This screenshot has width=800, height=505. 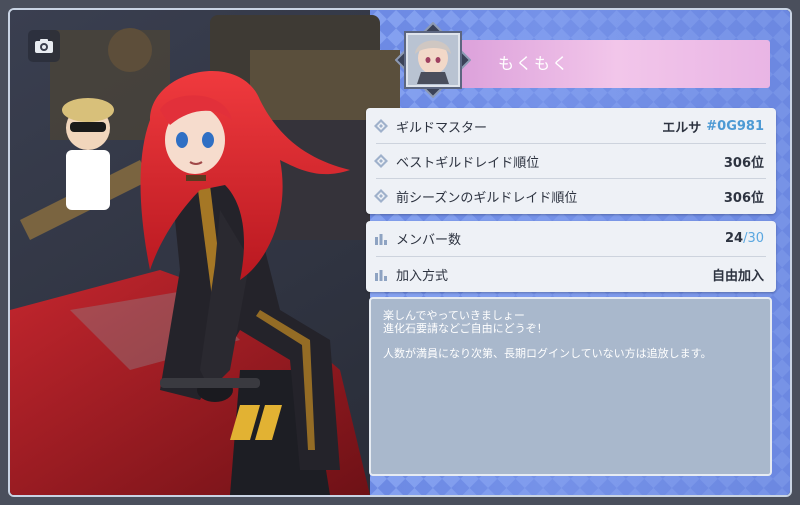 I want to click on join-method-label: 加入方式, so click(x=422, y=276).